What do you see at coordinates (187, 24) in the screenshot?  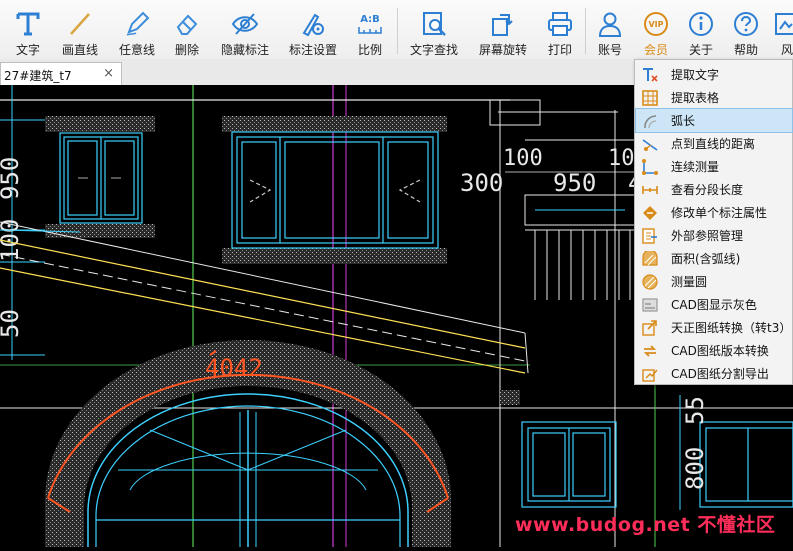 I see `eraser-icon` at bounding box center [187, 24].